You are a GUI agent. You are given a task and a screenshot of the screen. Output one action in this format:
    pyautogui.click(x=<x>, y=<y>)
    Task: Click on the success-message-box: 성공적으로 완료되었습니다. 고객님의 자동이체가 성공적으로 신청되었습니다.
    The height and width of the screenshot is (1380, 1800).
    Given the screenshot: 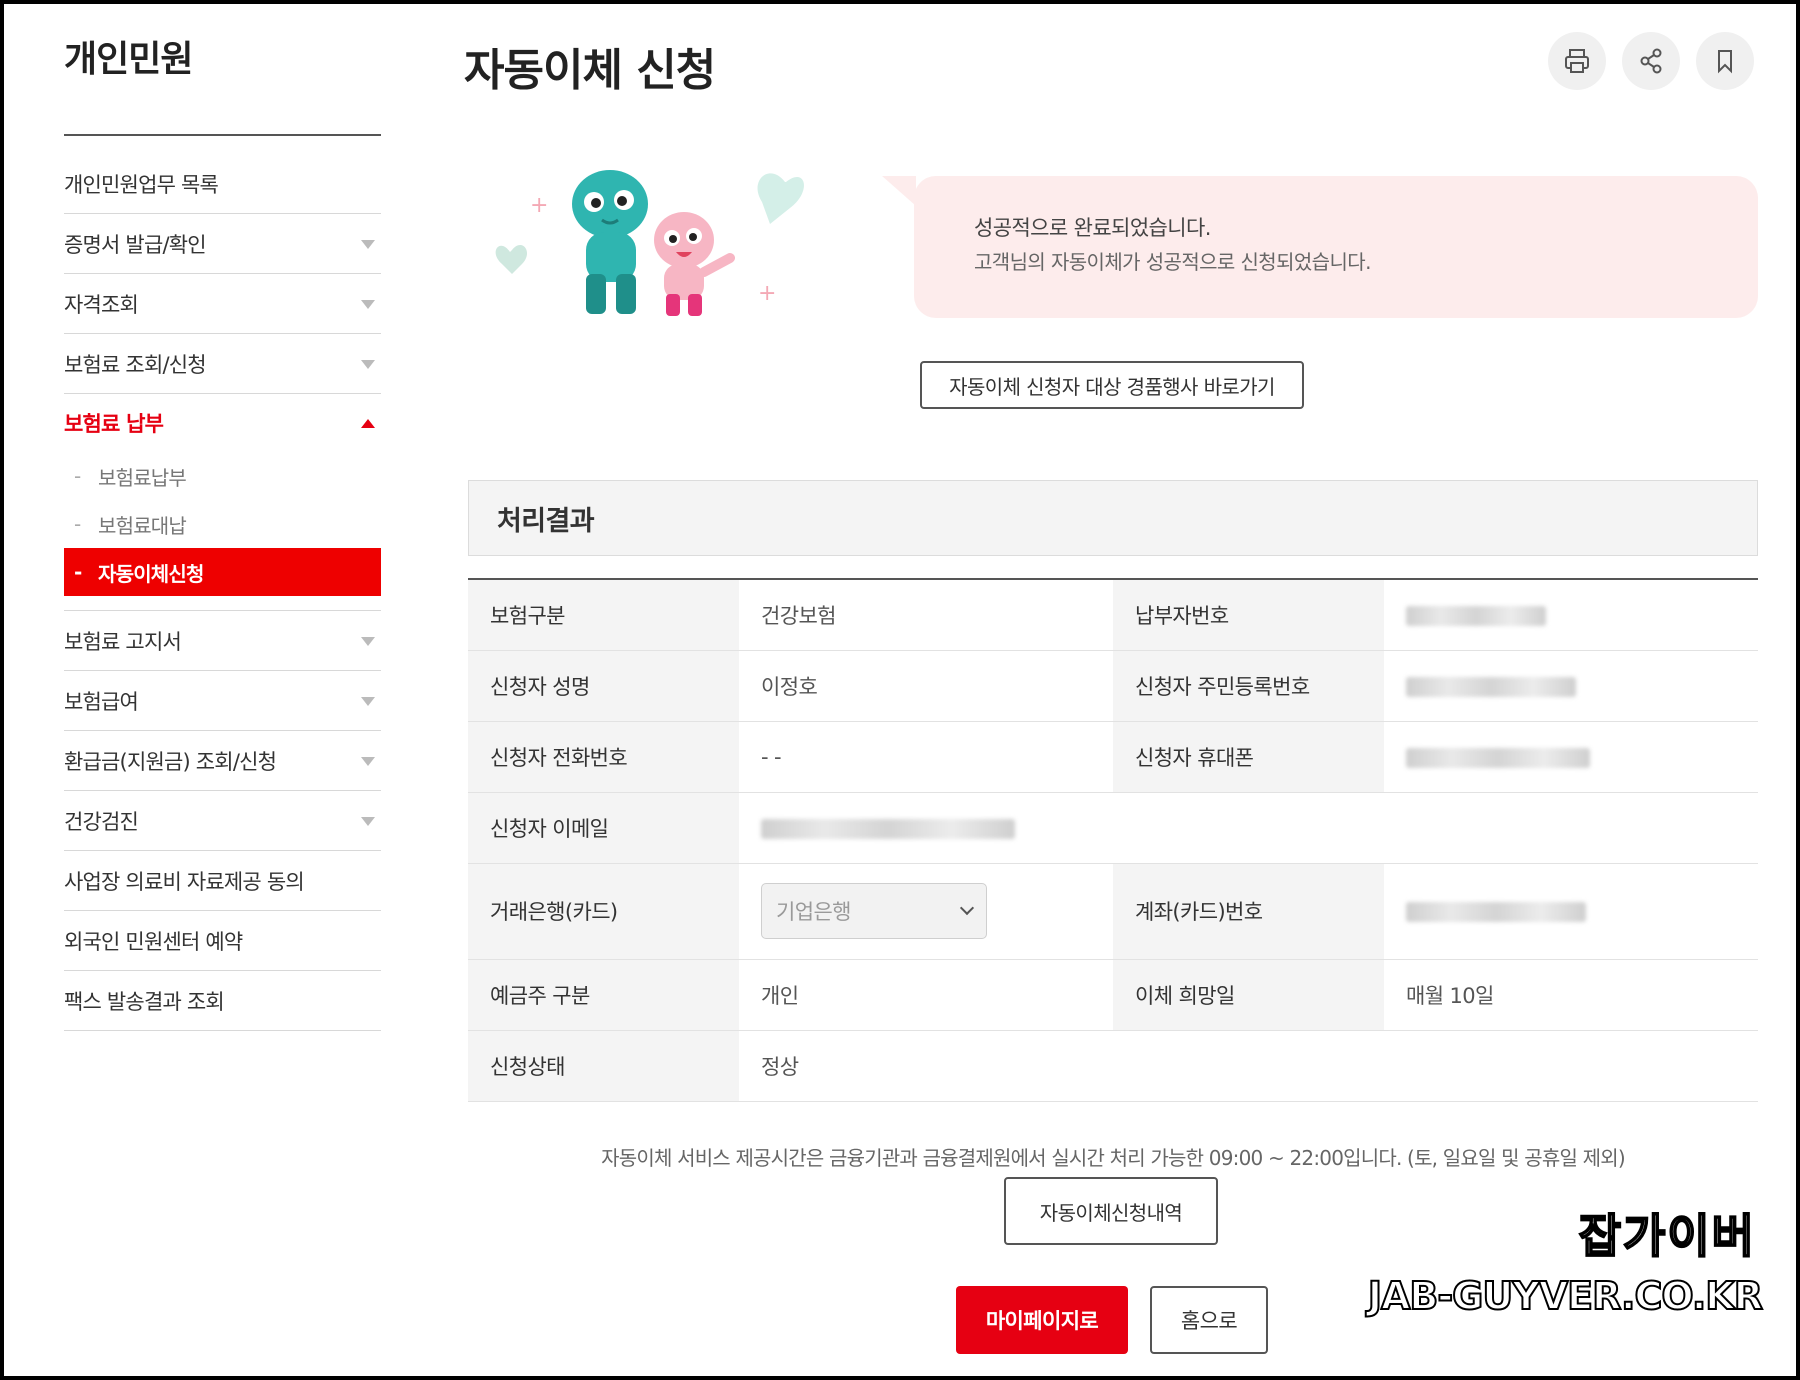 What is the action you would take?
    pyautogui.click(x=1336, y=247)
    